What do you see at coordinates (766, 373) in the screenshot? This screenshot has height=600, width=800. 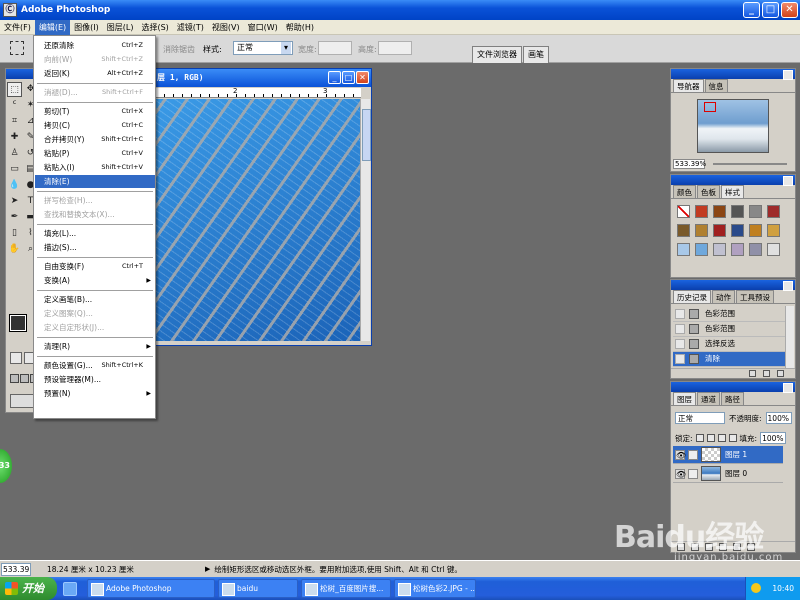 I see `new-snapshot-icon` at bounding box center [766, 373].